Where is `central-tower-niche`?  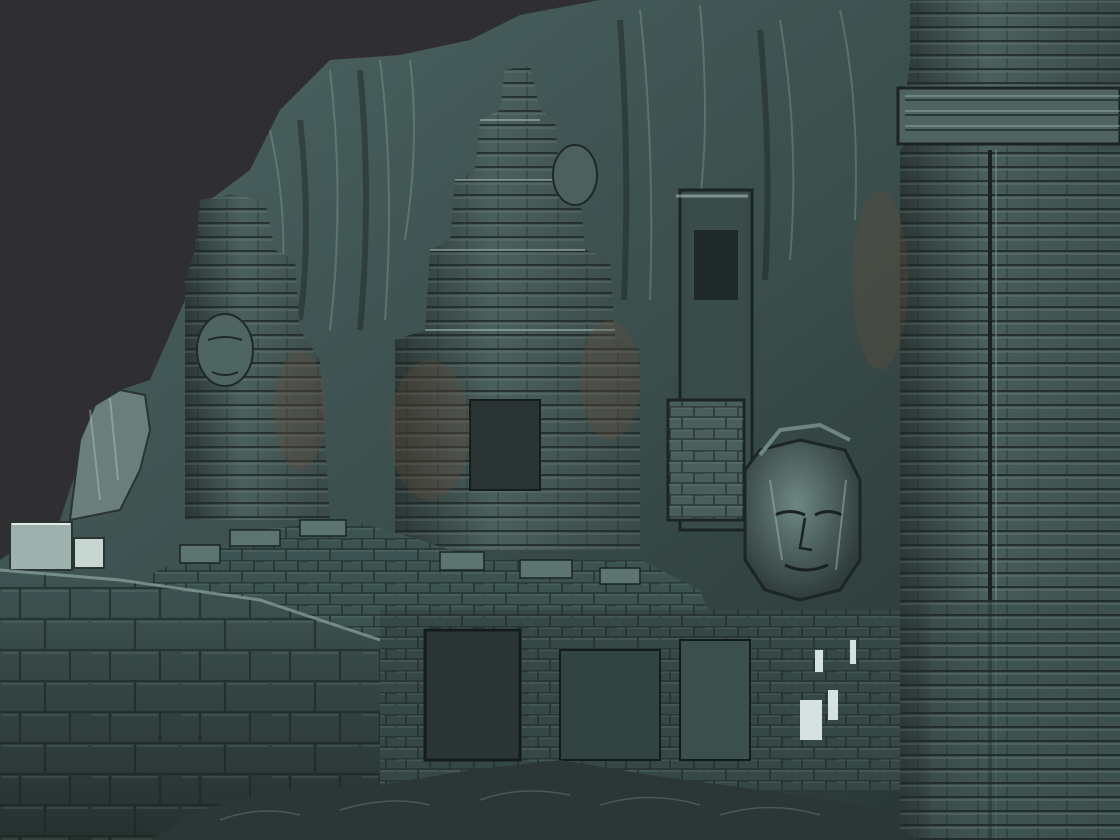 central-tower-niche is located at coordinates (505, 445).